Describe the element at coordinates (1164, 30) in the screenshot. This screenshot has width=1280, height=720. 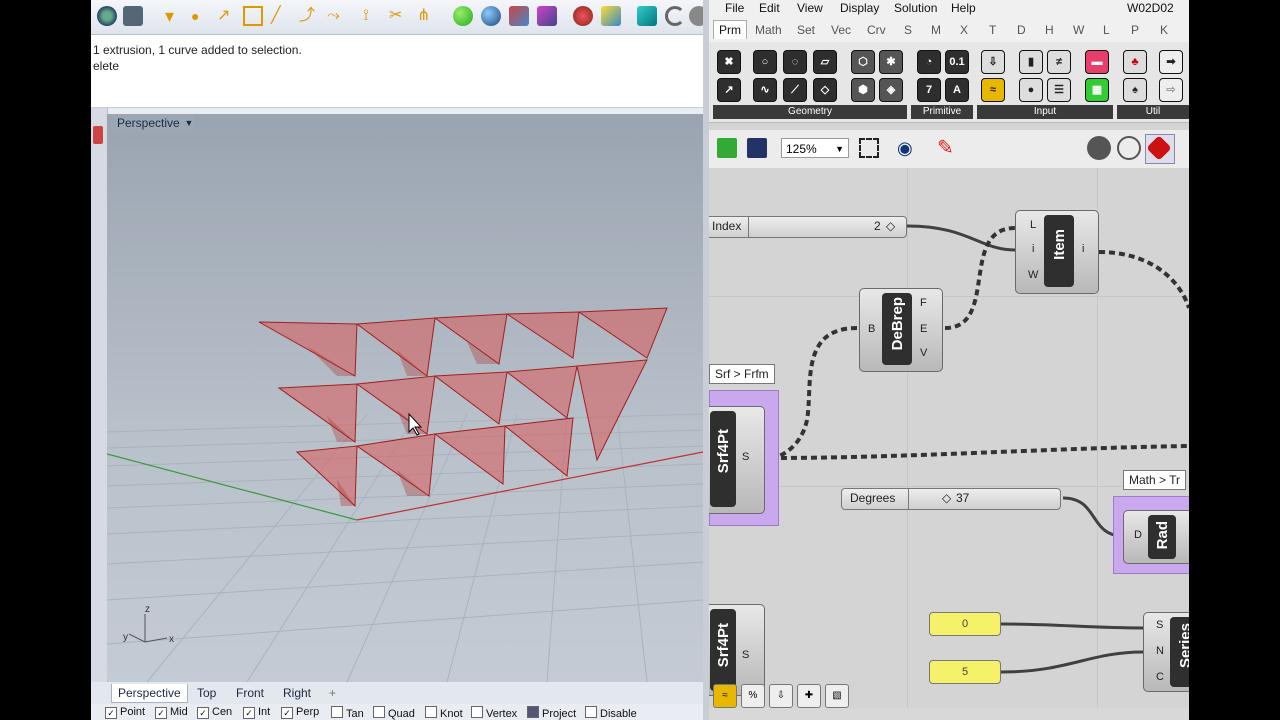
I see `tab-k: K` at that location.